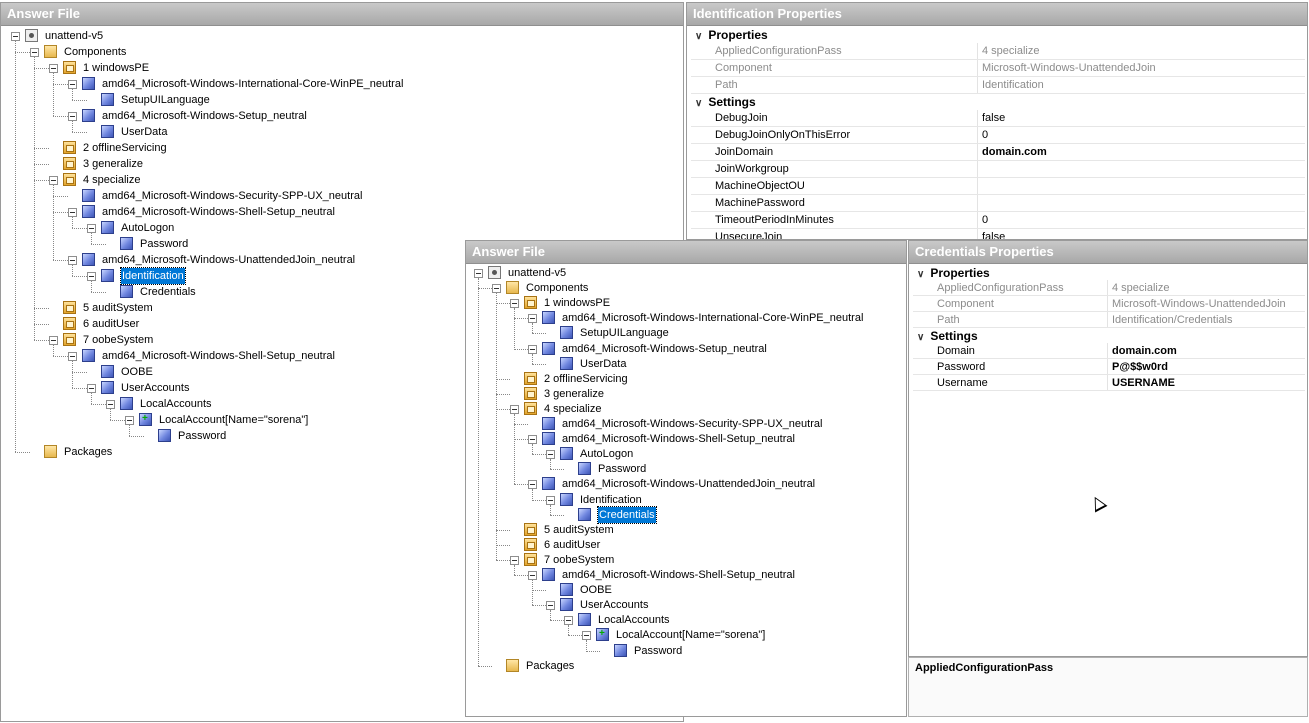  What do you see at coordinates (342, 164) in the screenshot?
I see `tree-node: 3 generalize` at bounding box center [342, 164].